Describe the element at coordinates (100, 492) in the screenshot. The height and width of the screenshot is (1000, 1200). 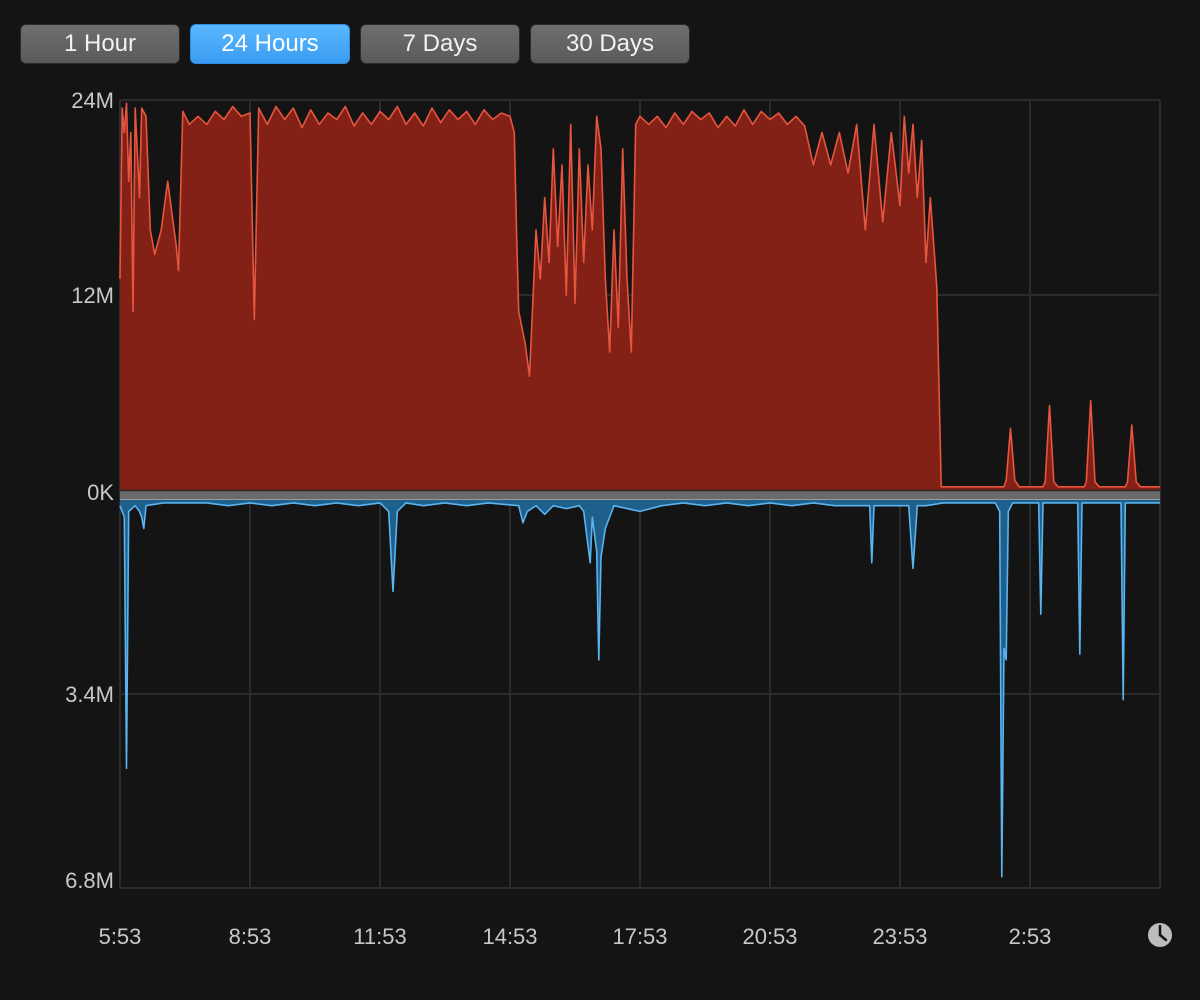
I see `y-tick-upper-2: 0K` at that location.